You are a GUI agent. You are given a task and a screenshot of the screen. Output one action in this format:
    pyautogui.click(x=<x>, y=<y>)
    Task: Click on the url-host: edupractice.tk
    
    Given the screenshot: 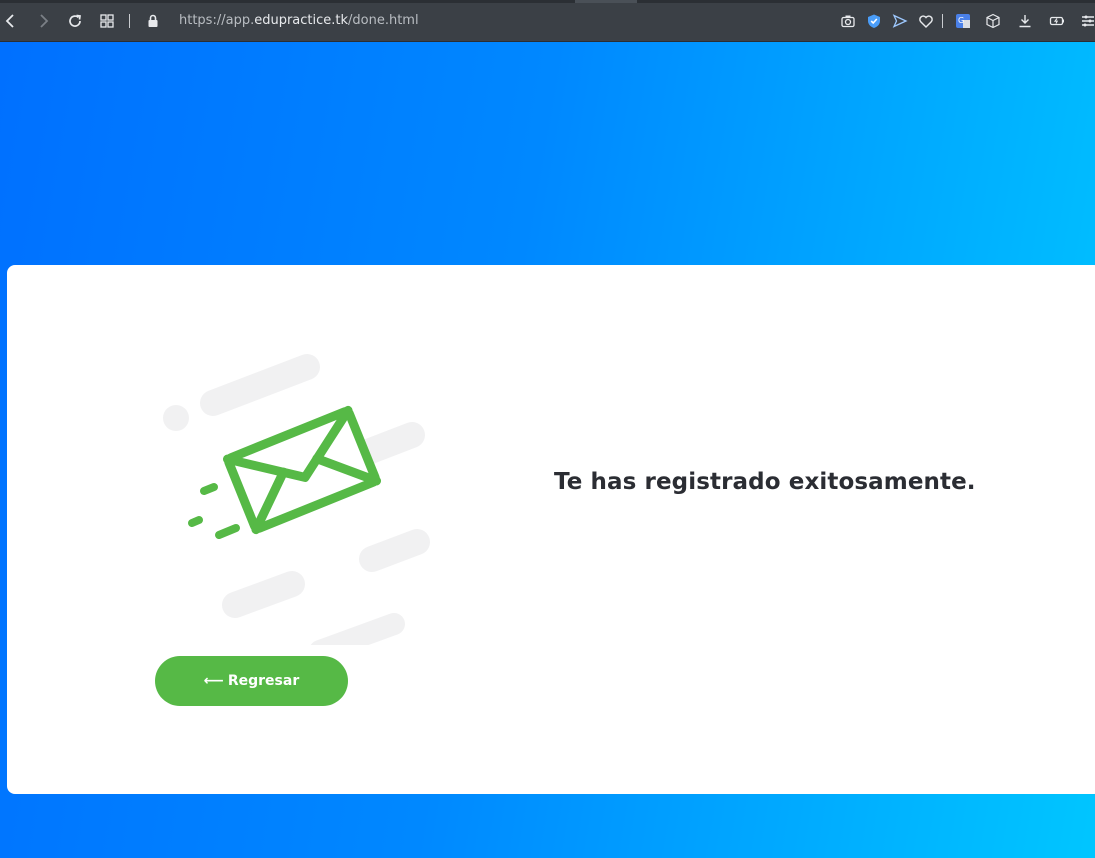 What is the action you would take?
    pyautogui.click(x=301, y=20)
    